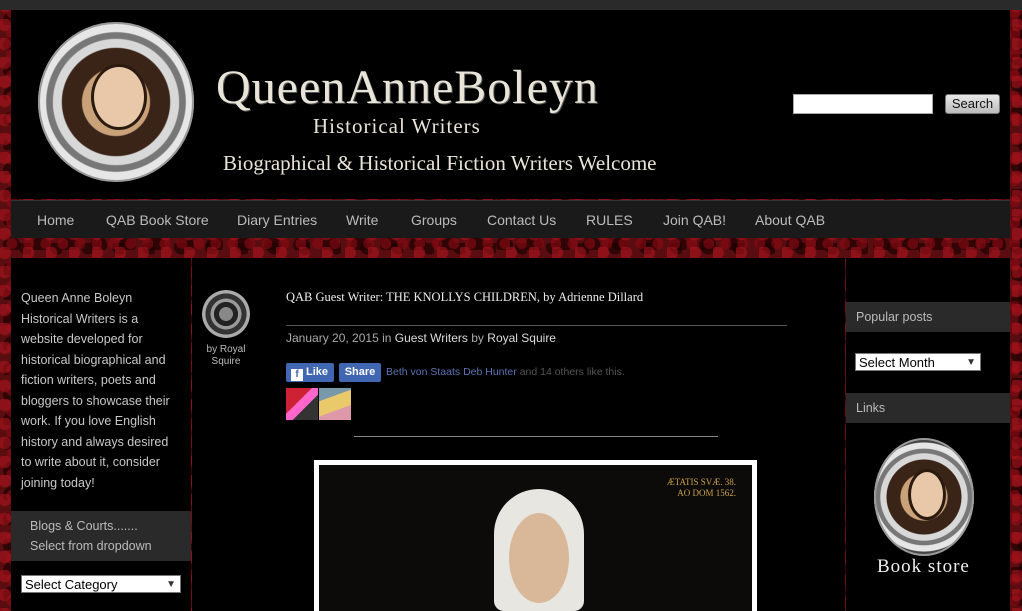 This screenshot has width=1022, height=611. What do you see at coordinates (71, 584) in the screenshot?
I see `category-select-value: Select Category` at bounding box center [71, 584].